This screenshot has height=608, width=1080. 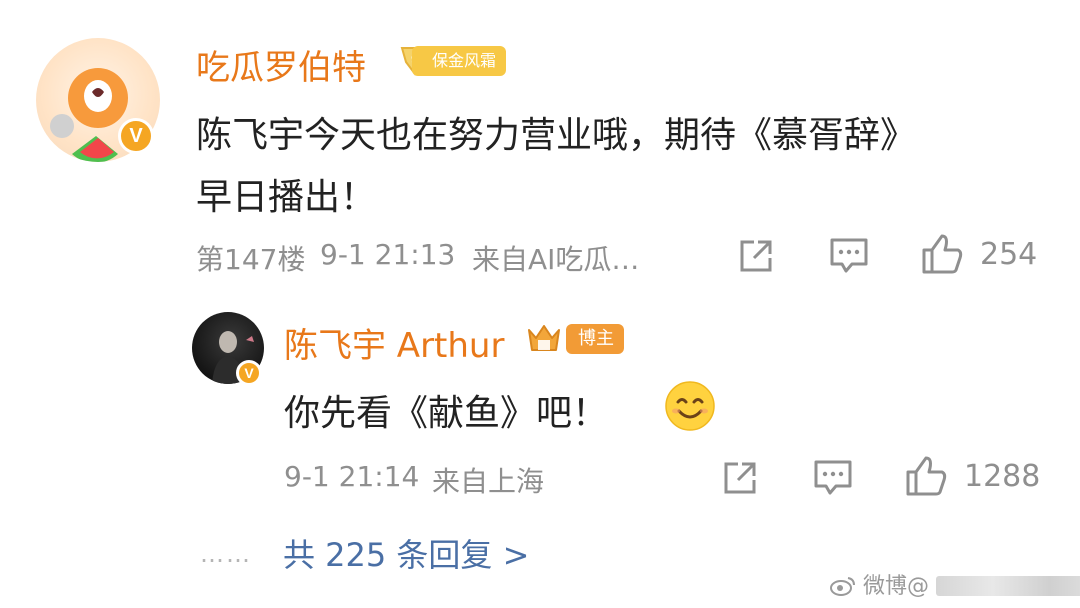 What do you see at coordinates (896, 586) in the screenshot?
I see `watermark-text: 微博@` at bounding box center [896, 586].